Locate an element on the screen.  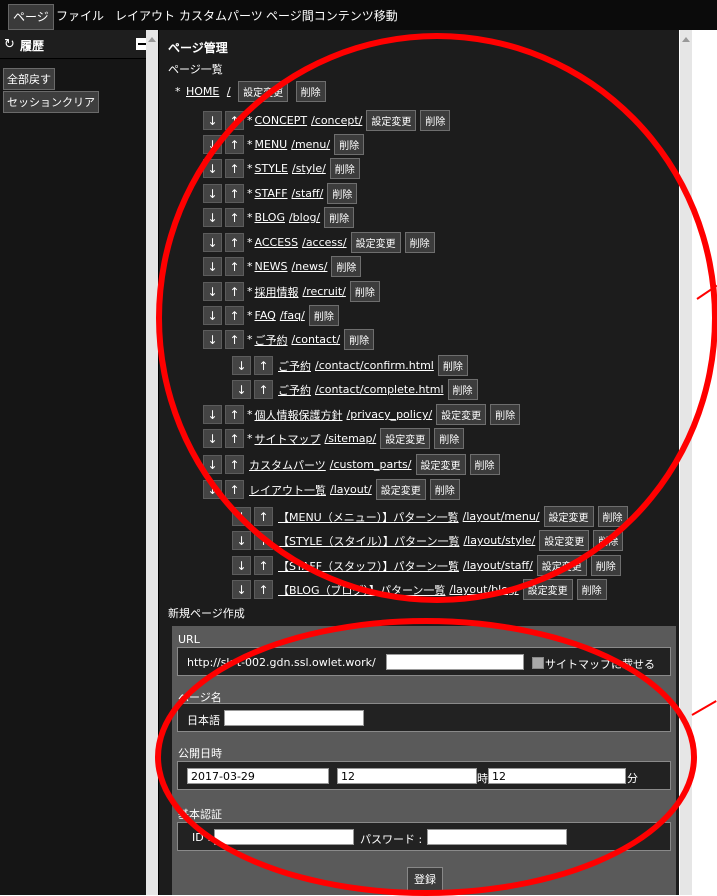
page-name-link: STAFF is located at coordinates (271, 193).